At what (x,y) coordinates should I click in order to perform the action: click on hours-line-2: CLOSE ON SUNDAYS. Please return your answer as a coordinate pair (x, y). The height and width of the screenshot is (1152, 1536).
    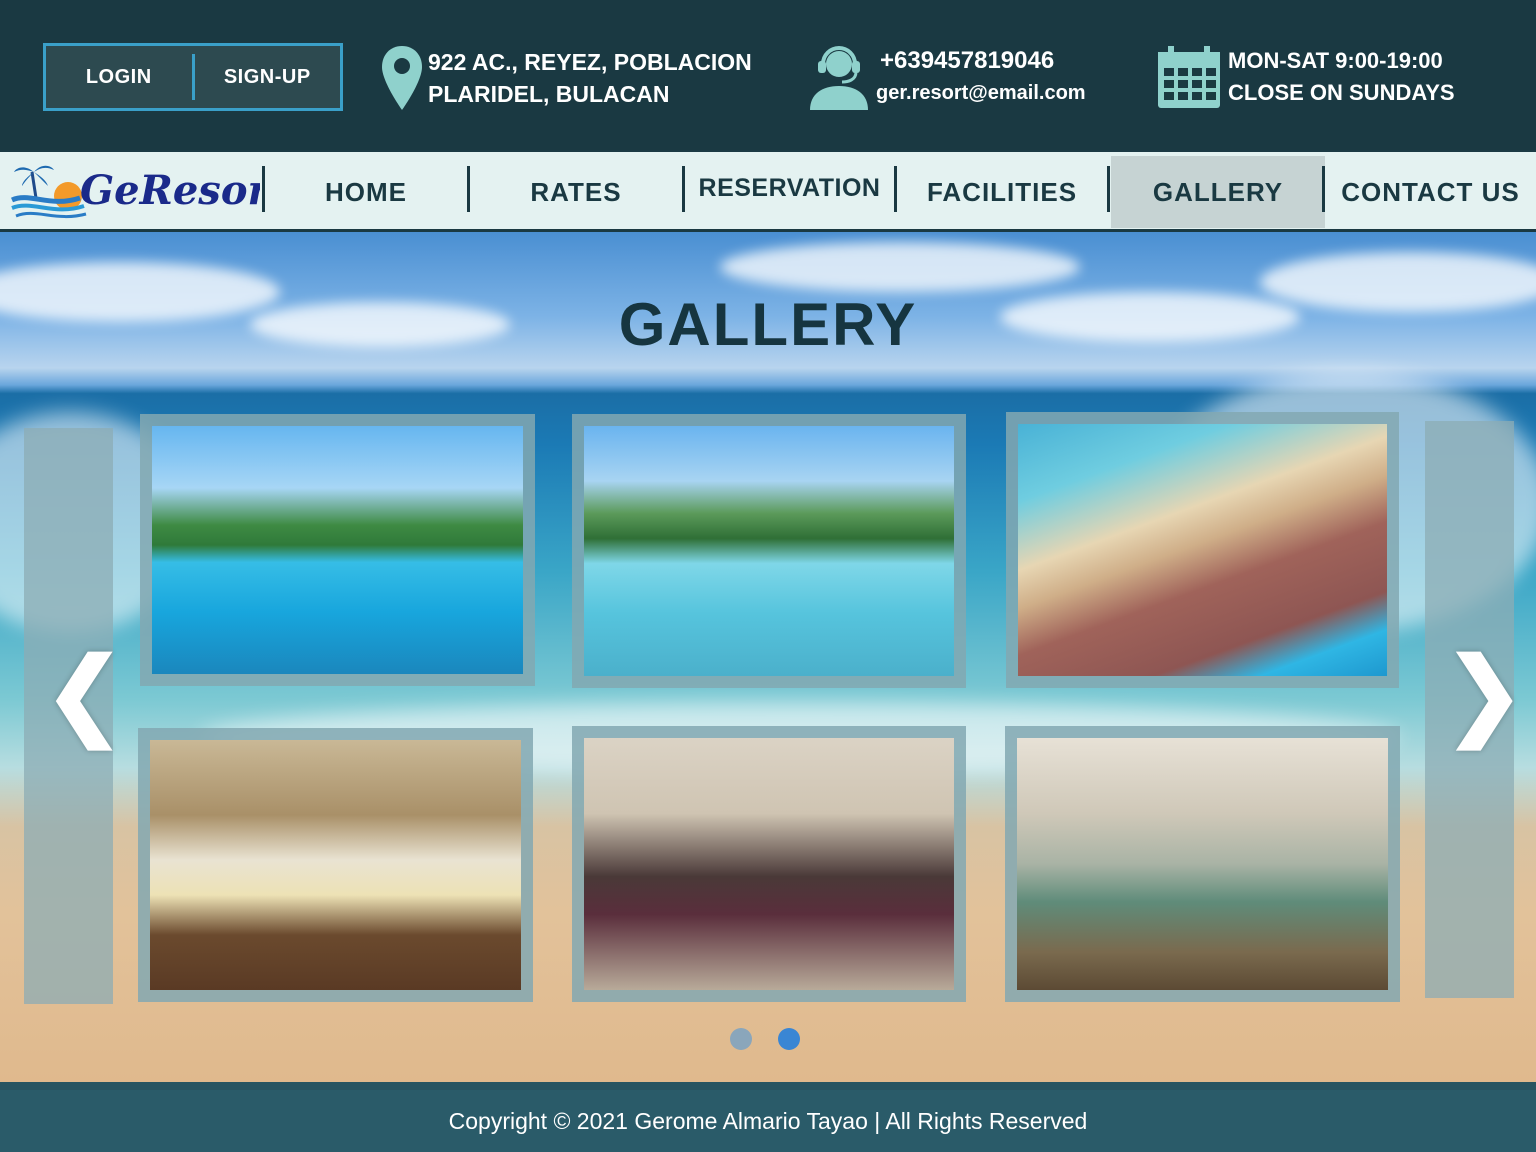
    Looking at the image, I should click on (1341, 92).